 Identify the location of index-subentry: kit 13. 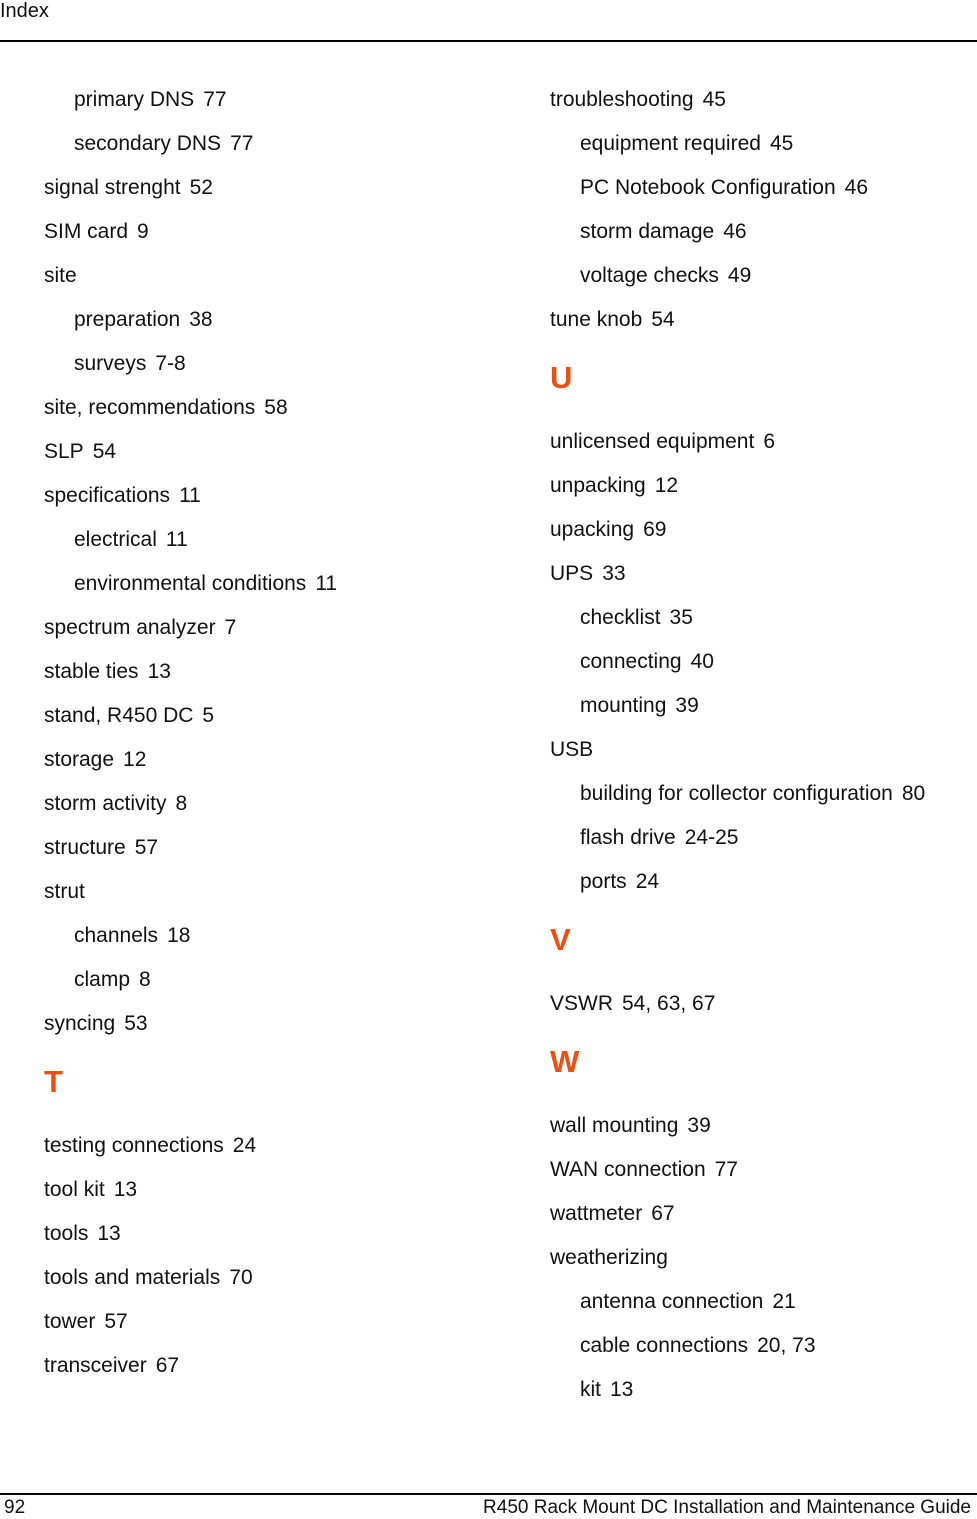
(737, 1398).